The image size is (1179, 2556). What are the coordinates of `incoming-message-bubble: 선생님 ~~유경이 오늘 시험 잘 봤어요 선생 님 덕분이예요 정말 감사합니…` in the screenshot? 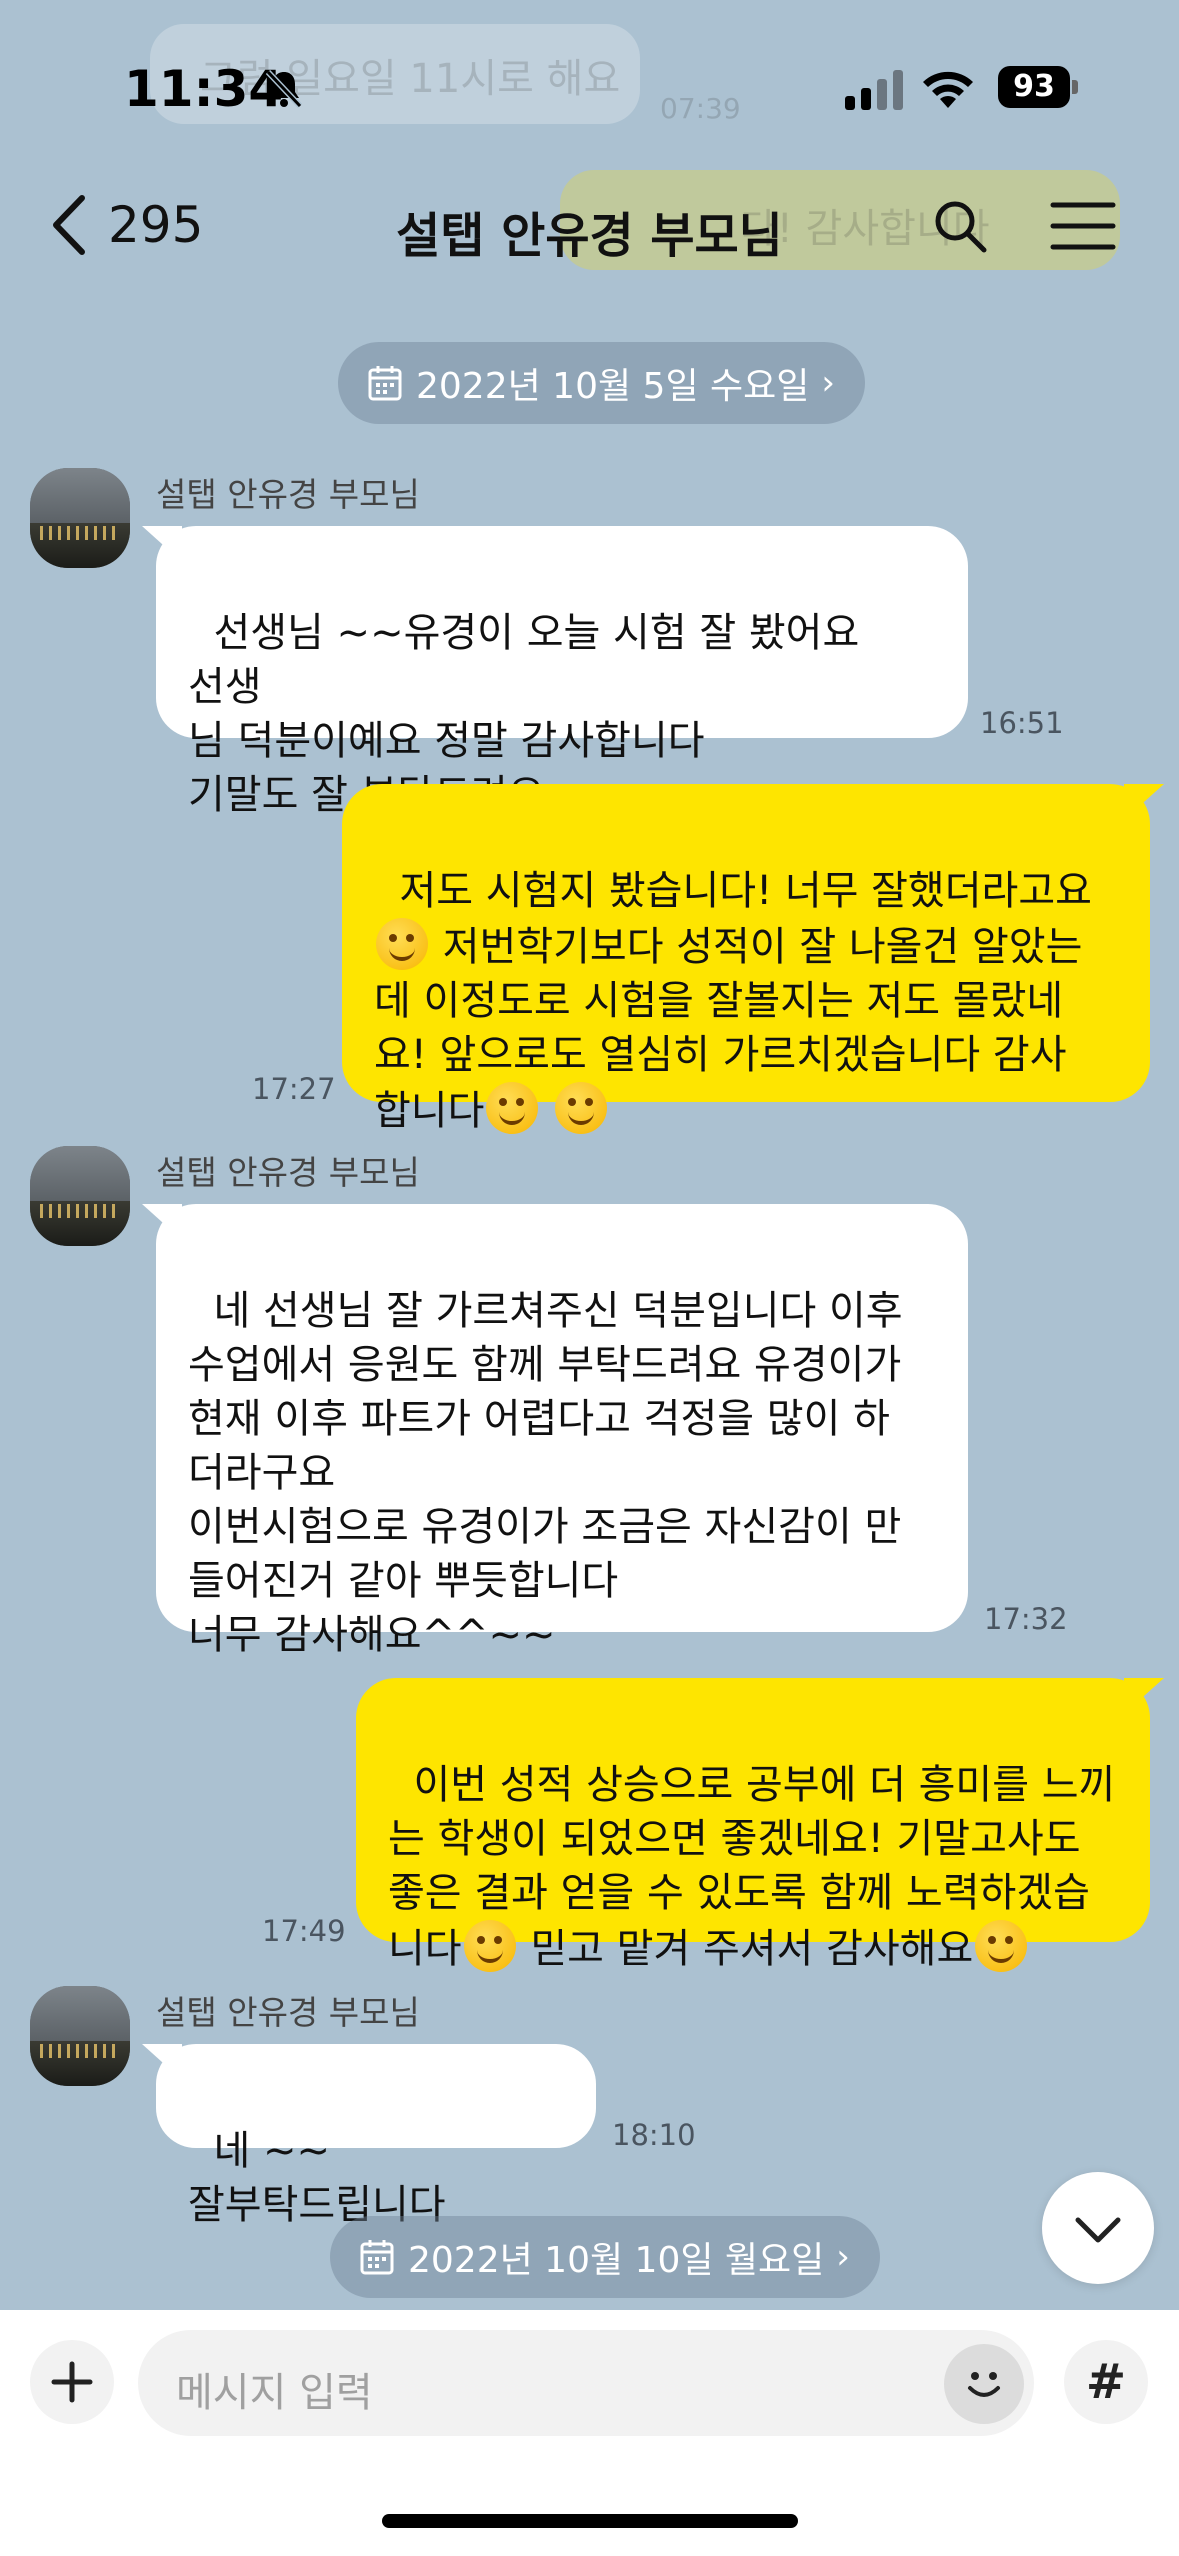 It's located at (562, 672).